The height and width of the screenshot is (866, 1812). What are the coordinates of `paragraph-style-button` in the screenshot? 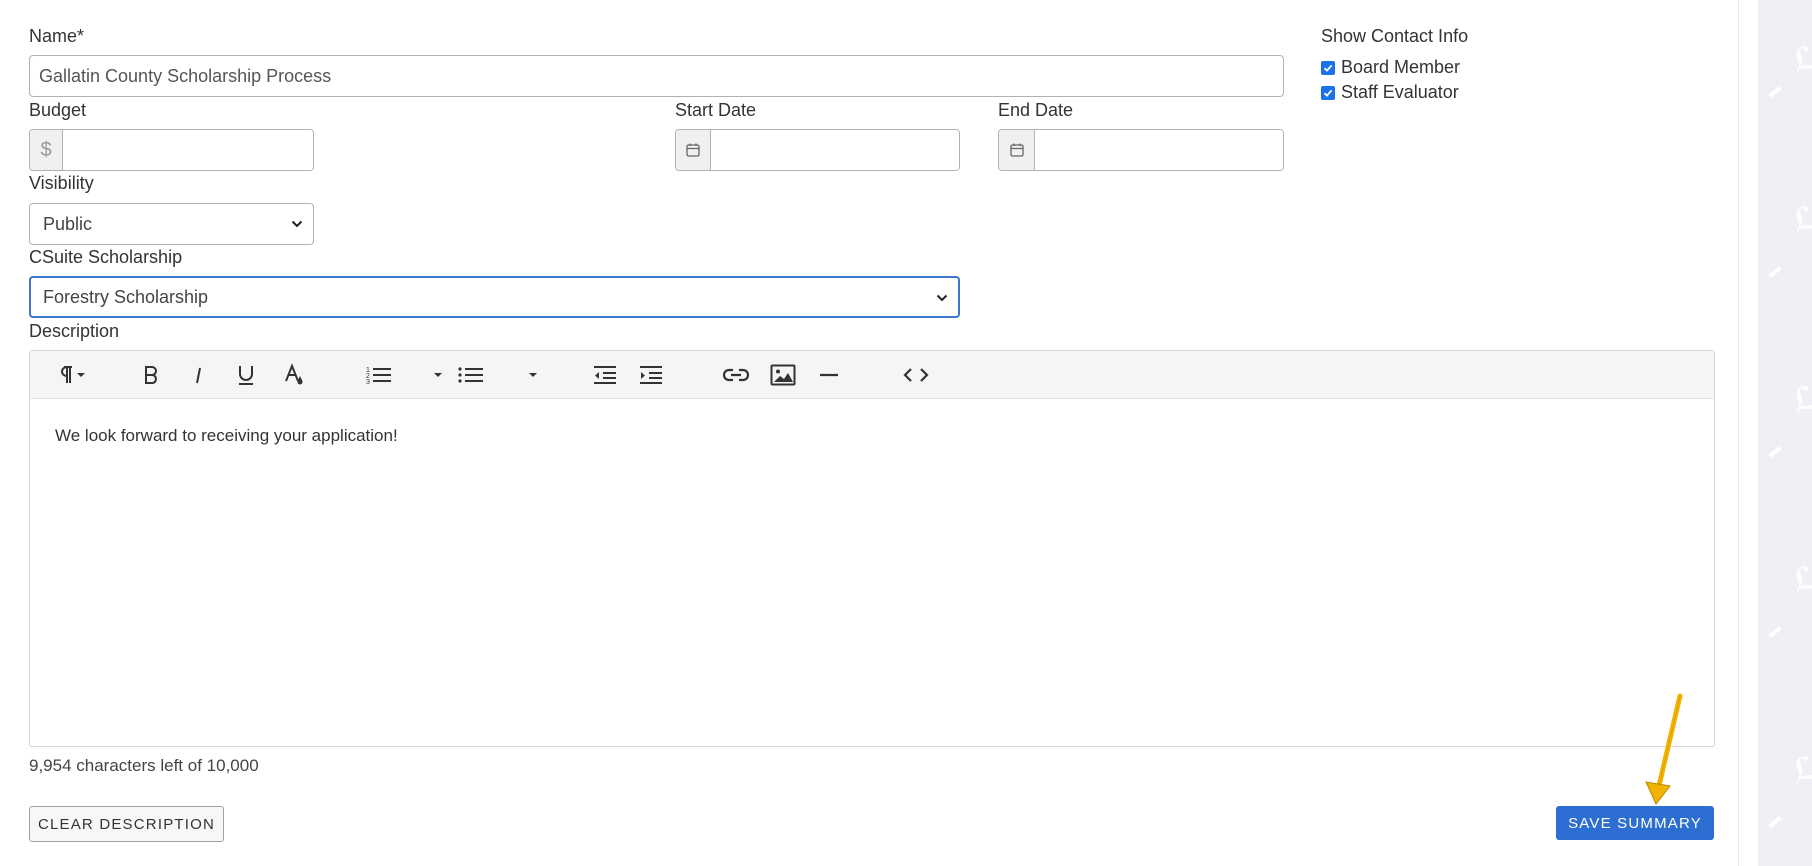 It's located at (73, 375).